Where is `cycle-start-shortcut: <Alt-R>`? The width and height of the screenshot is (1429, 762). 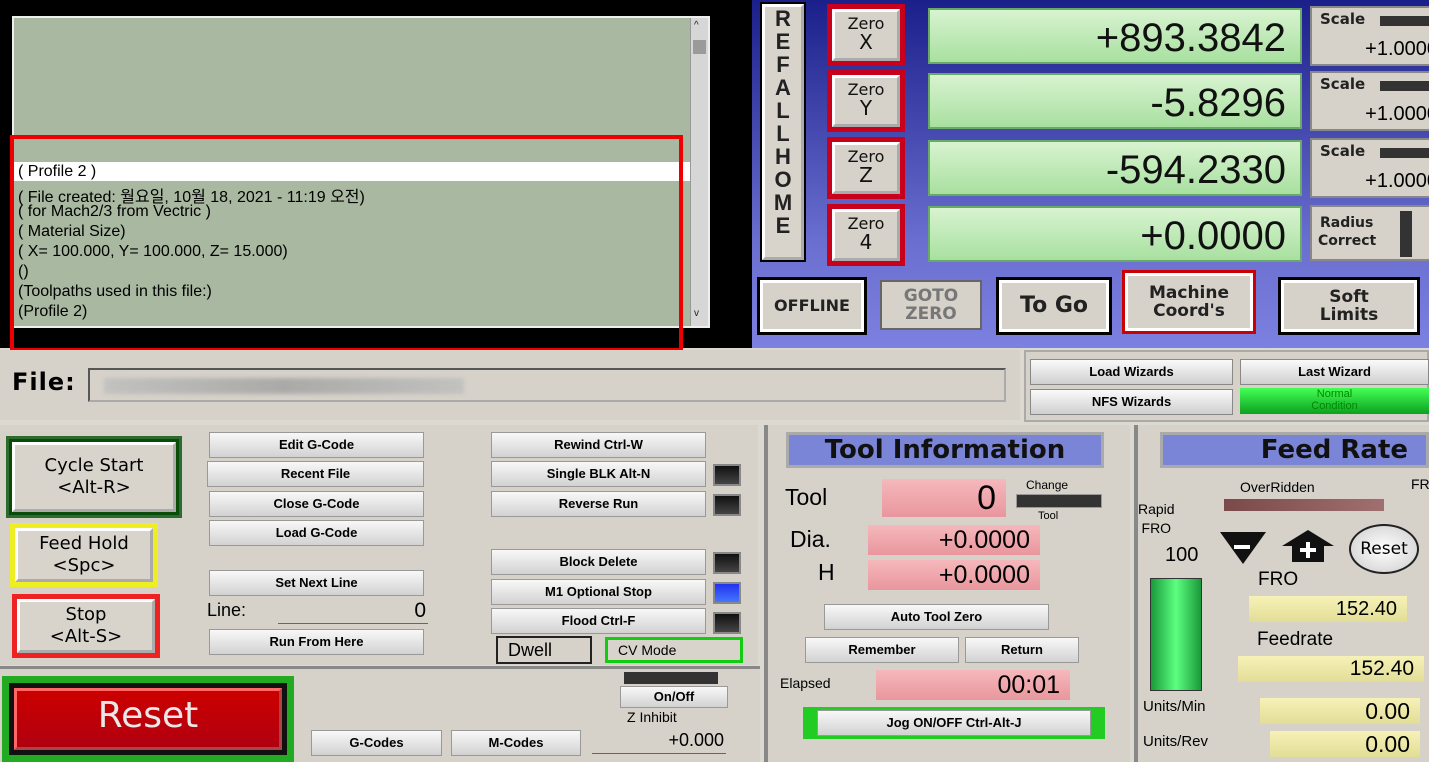 cycle-start-shortcut: <Alt-R> is located at coordinates (94, 487).